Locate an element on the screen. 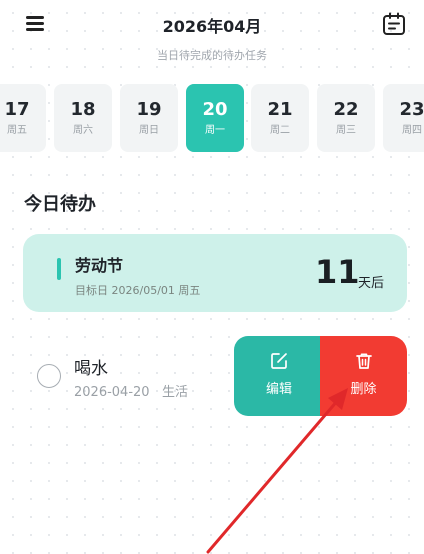 This screenshot has height=554, width=424. day-cell: 19 周日 is located at coordinates (149, 118).